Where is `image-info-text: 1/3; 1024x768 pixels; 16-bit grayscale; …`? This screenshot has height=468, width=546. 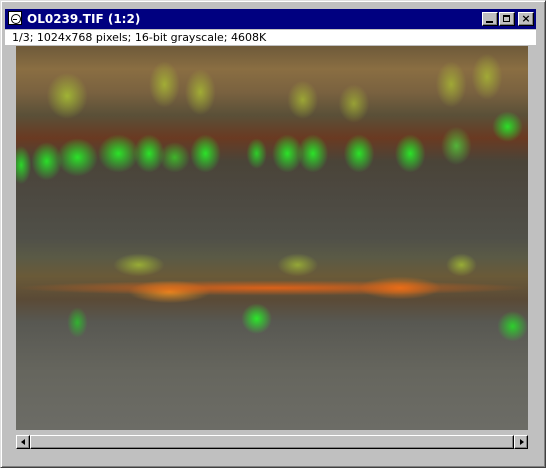 image-info-text: 1/3; 1024x768 pixels; 16-bit grayscale; … is located at coordinates (139, 37).